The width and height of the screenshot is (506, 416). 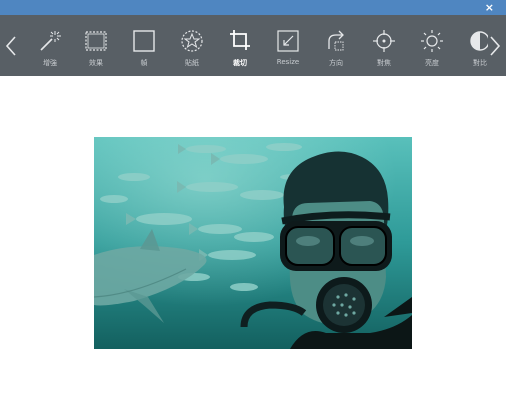 I want to click on tool-label: 效果, so click(x=96, y=63).